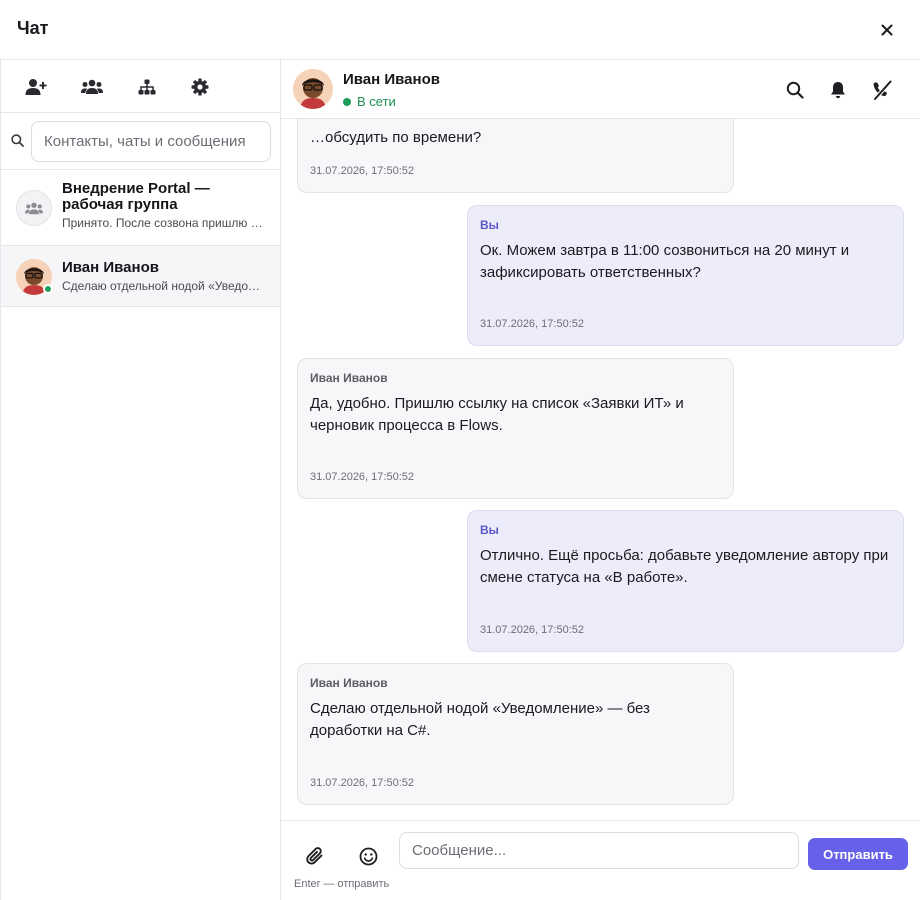  What do you see at coordinates (342, 884) in the screenshot?
I see `send-hint: Enter — отправить` at bounding box center [342, 884].